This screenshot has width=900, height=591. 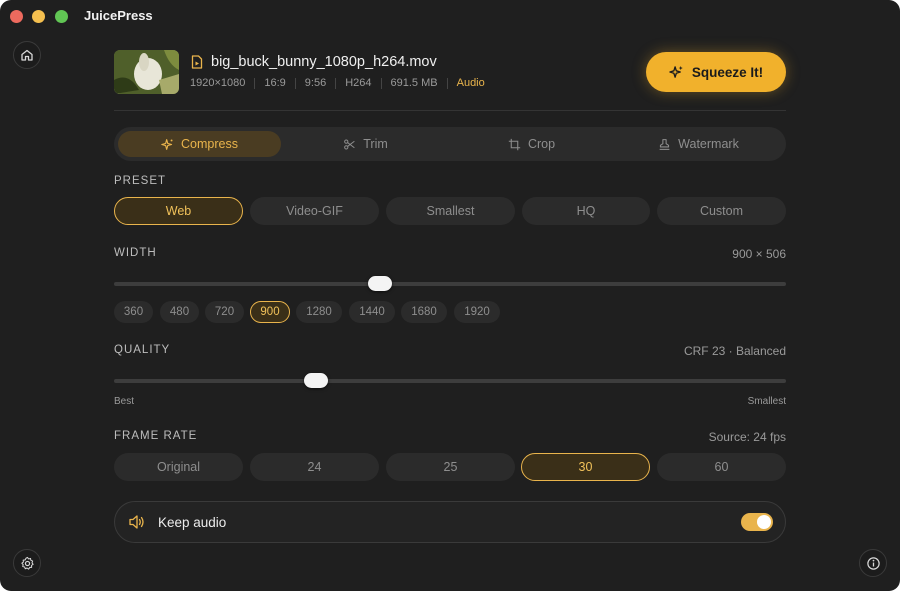 I want to click on tab-watermark: Watermark, so click(x=698, y=144).